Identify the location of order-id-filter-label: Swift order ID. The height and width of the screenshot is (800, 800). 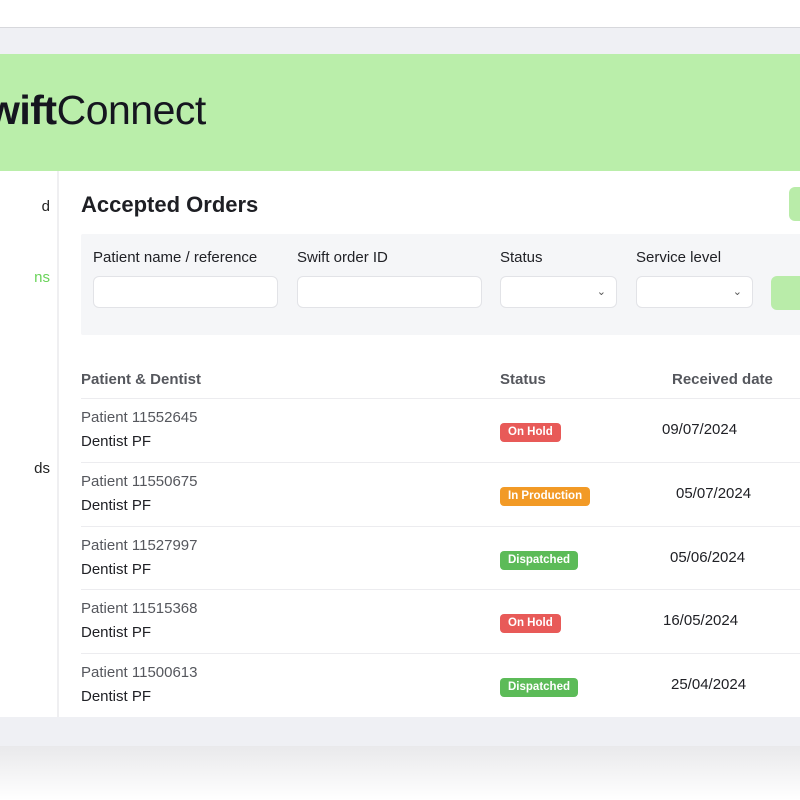
(342, 257).